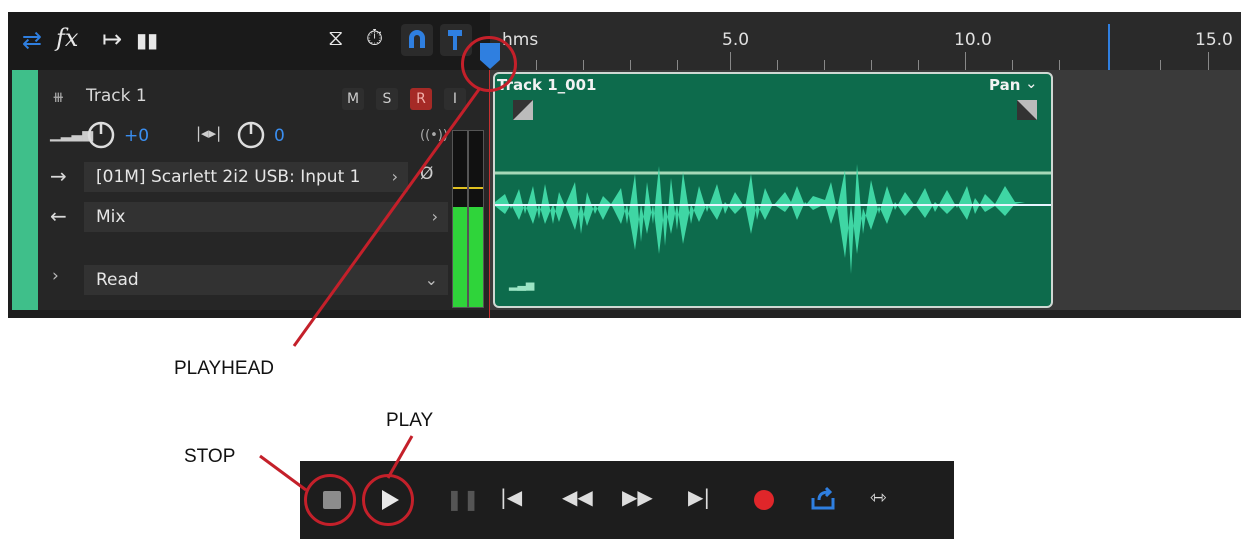 The height and width of the screenshot is (540, 1241). What do you see at coordinates (1214, 40) in the screenshot?
I see `ruler-mark-15: 15.0` at bounding box center [1214, 40].